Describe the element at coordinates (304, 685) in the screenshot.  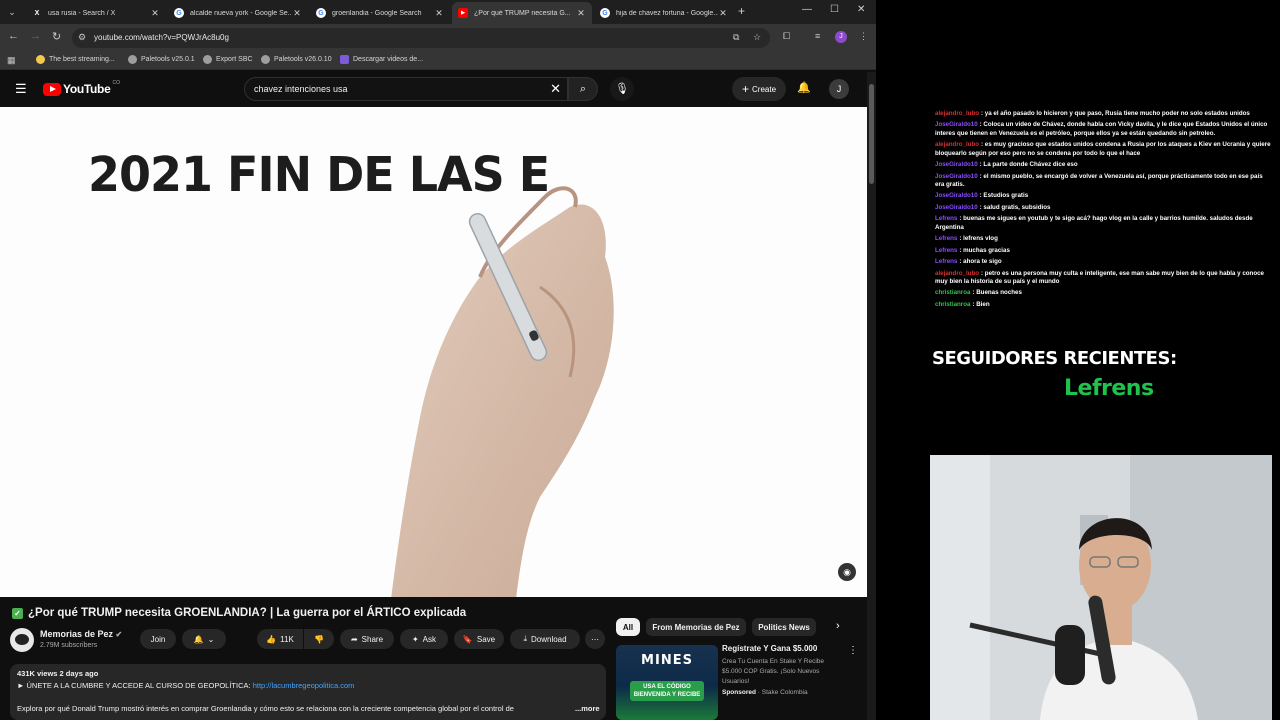
I see `description-link: http://lacumbregeopolitica.com` at that location.